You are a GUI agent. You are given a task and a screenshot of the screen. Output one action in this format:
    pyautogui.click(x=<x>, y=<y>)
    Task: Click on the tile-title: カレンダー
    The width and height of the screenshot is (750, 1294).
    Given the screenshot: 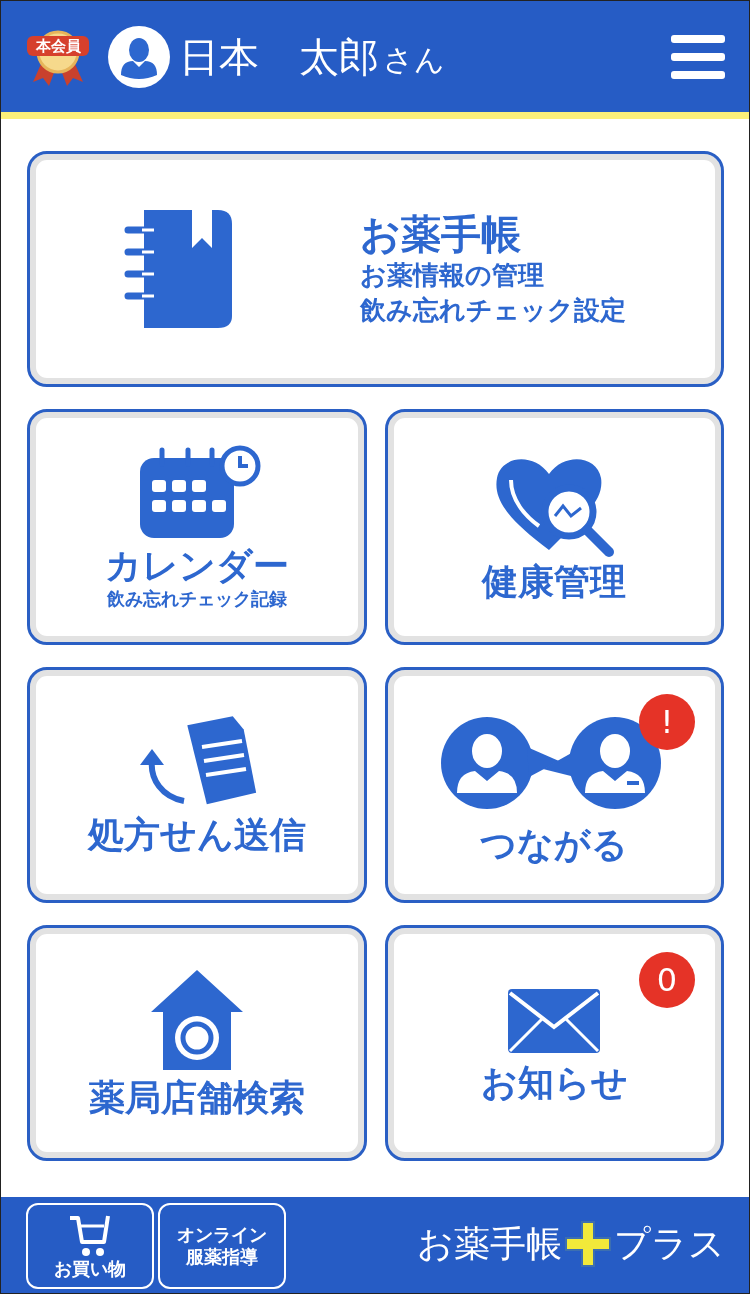 What is the action you would take?
    pyautogui.click(x=196, y=565)
    